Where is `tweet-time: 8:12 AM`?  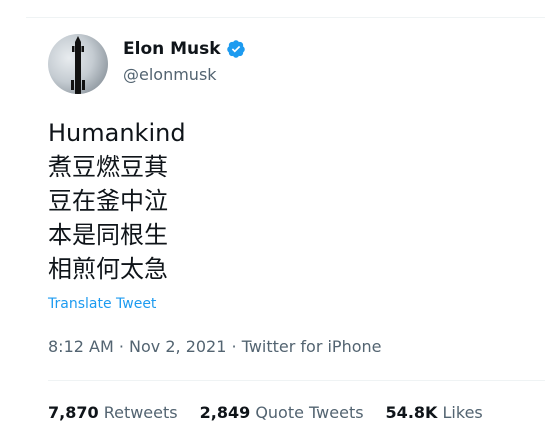
tweet-time: 8:12 AM is located at coordinates (81, 346).